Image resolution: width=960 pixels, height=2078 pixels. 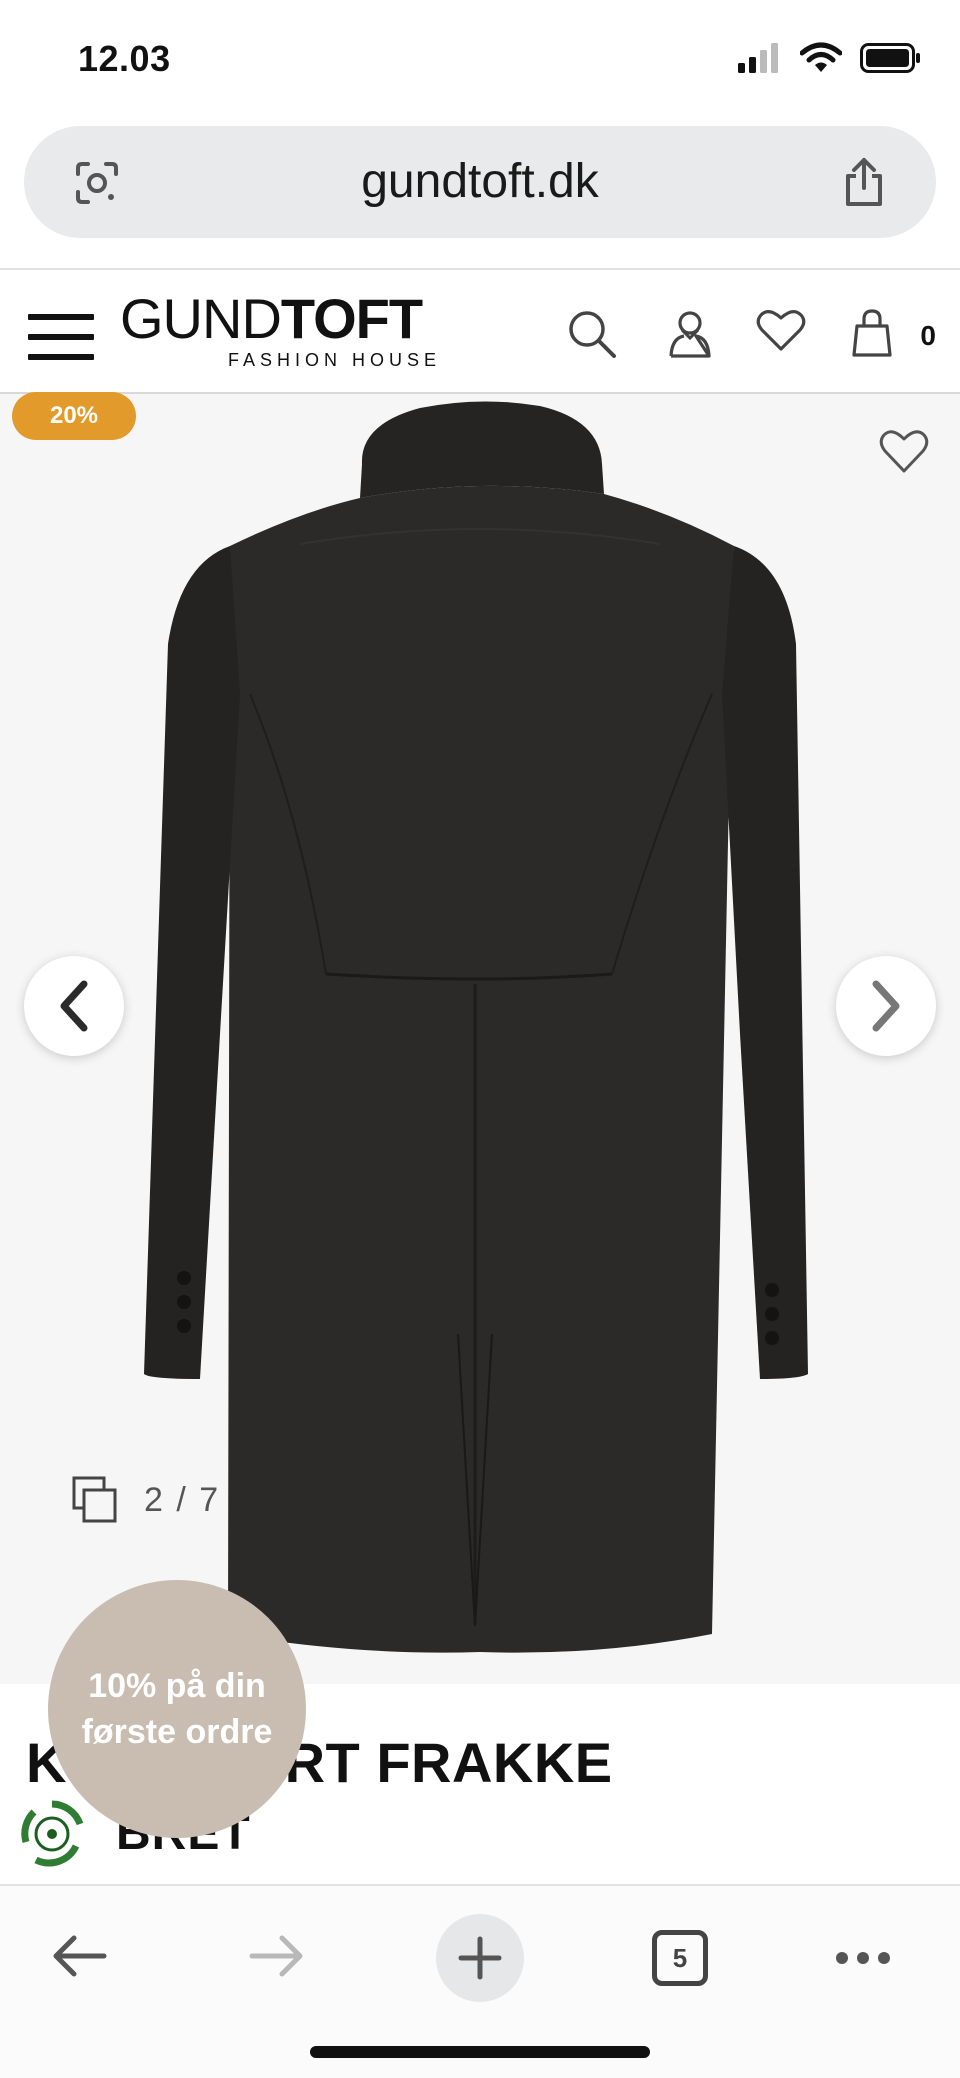 What do you see at coordinates (271, 318) in the screenshot?
I see `logo-wordmark: GUNDTOFT` at bounding box center [271, 318].